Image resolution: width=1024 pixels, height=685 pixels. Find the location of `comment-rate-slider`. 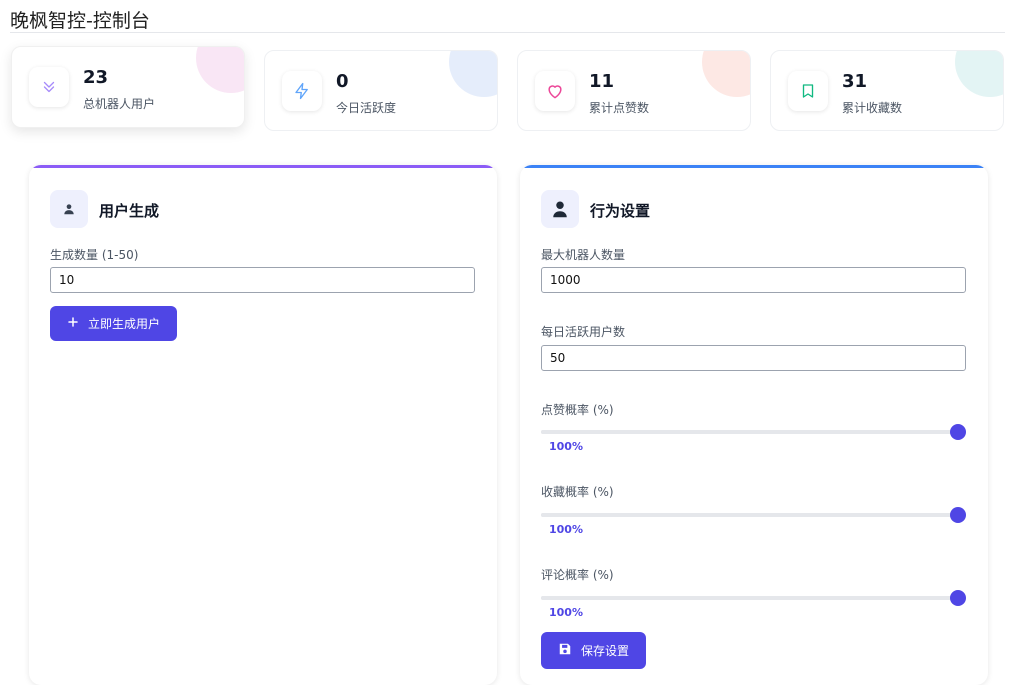

comment-rate-slider is located at coordinates (753, 598).